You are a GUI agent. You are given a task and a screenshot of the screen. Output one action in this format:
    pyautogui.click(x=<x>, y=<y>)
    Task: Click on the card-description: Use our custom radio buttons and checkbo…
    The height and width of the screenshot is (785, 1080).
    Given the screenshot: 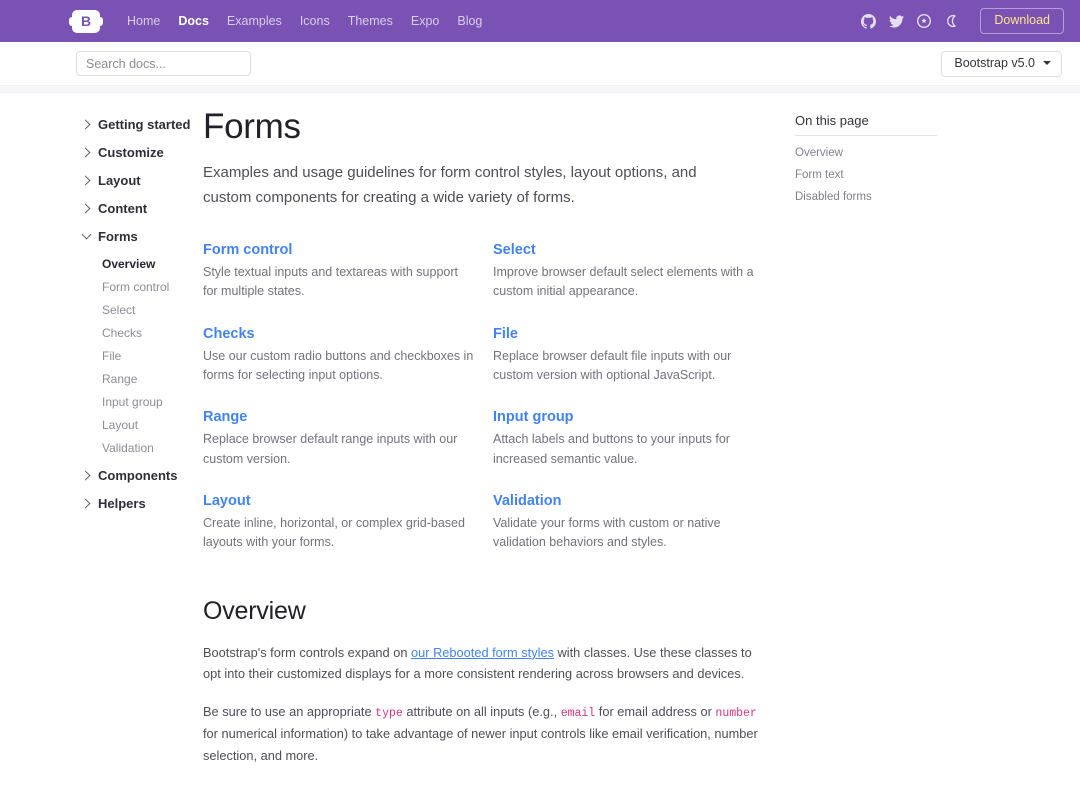 What is the action you would take?
    pyautogui.click(x=338, y=365)
    